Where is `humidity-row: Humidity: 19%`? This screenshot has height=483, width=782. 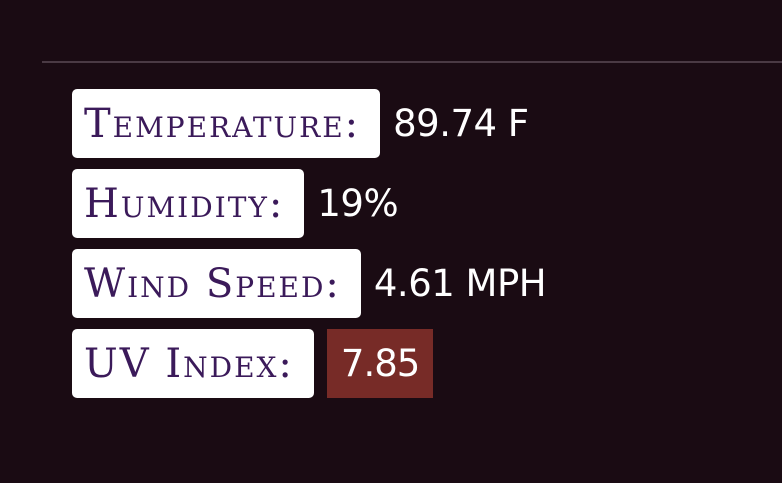
humidity-row: Humidity: 19% is located at coordinates (309, 203).